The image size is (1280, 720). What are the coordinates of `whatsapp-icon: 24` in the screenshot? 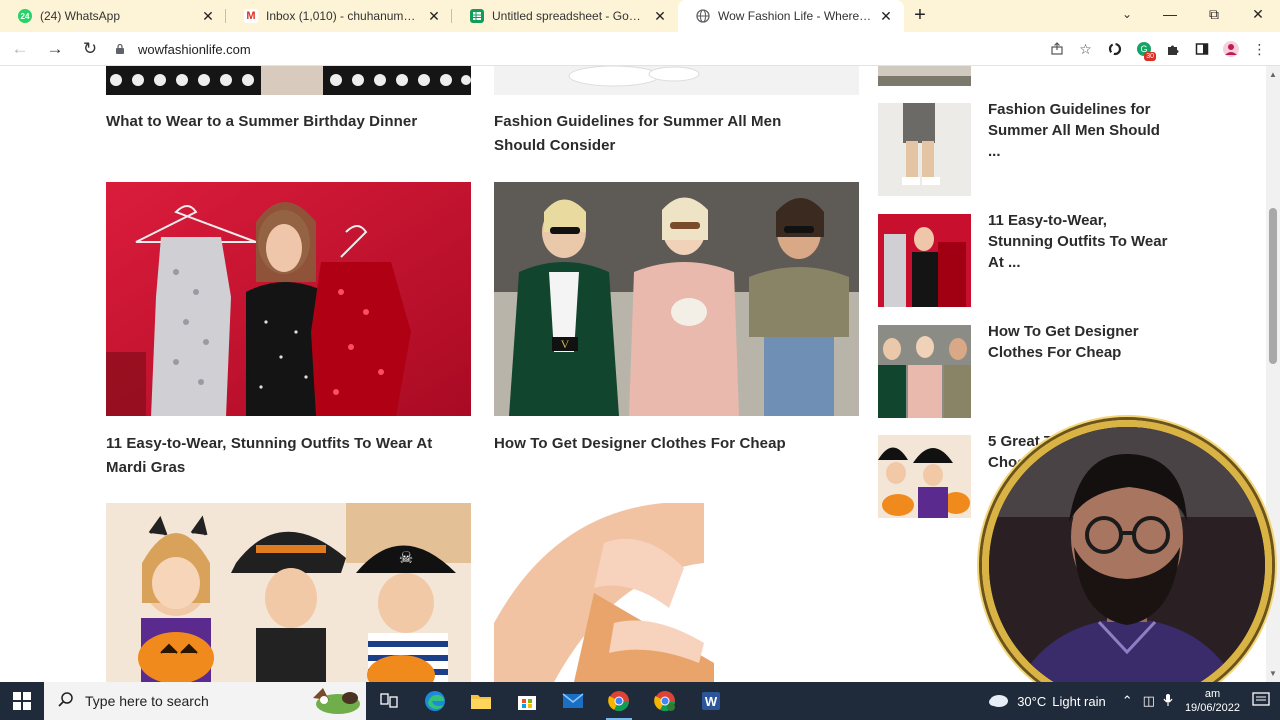 It's located at (25, 16).